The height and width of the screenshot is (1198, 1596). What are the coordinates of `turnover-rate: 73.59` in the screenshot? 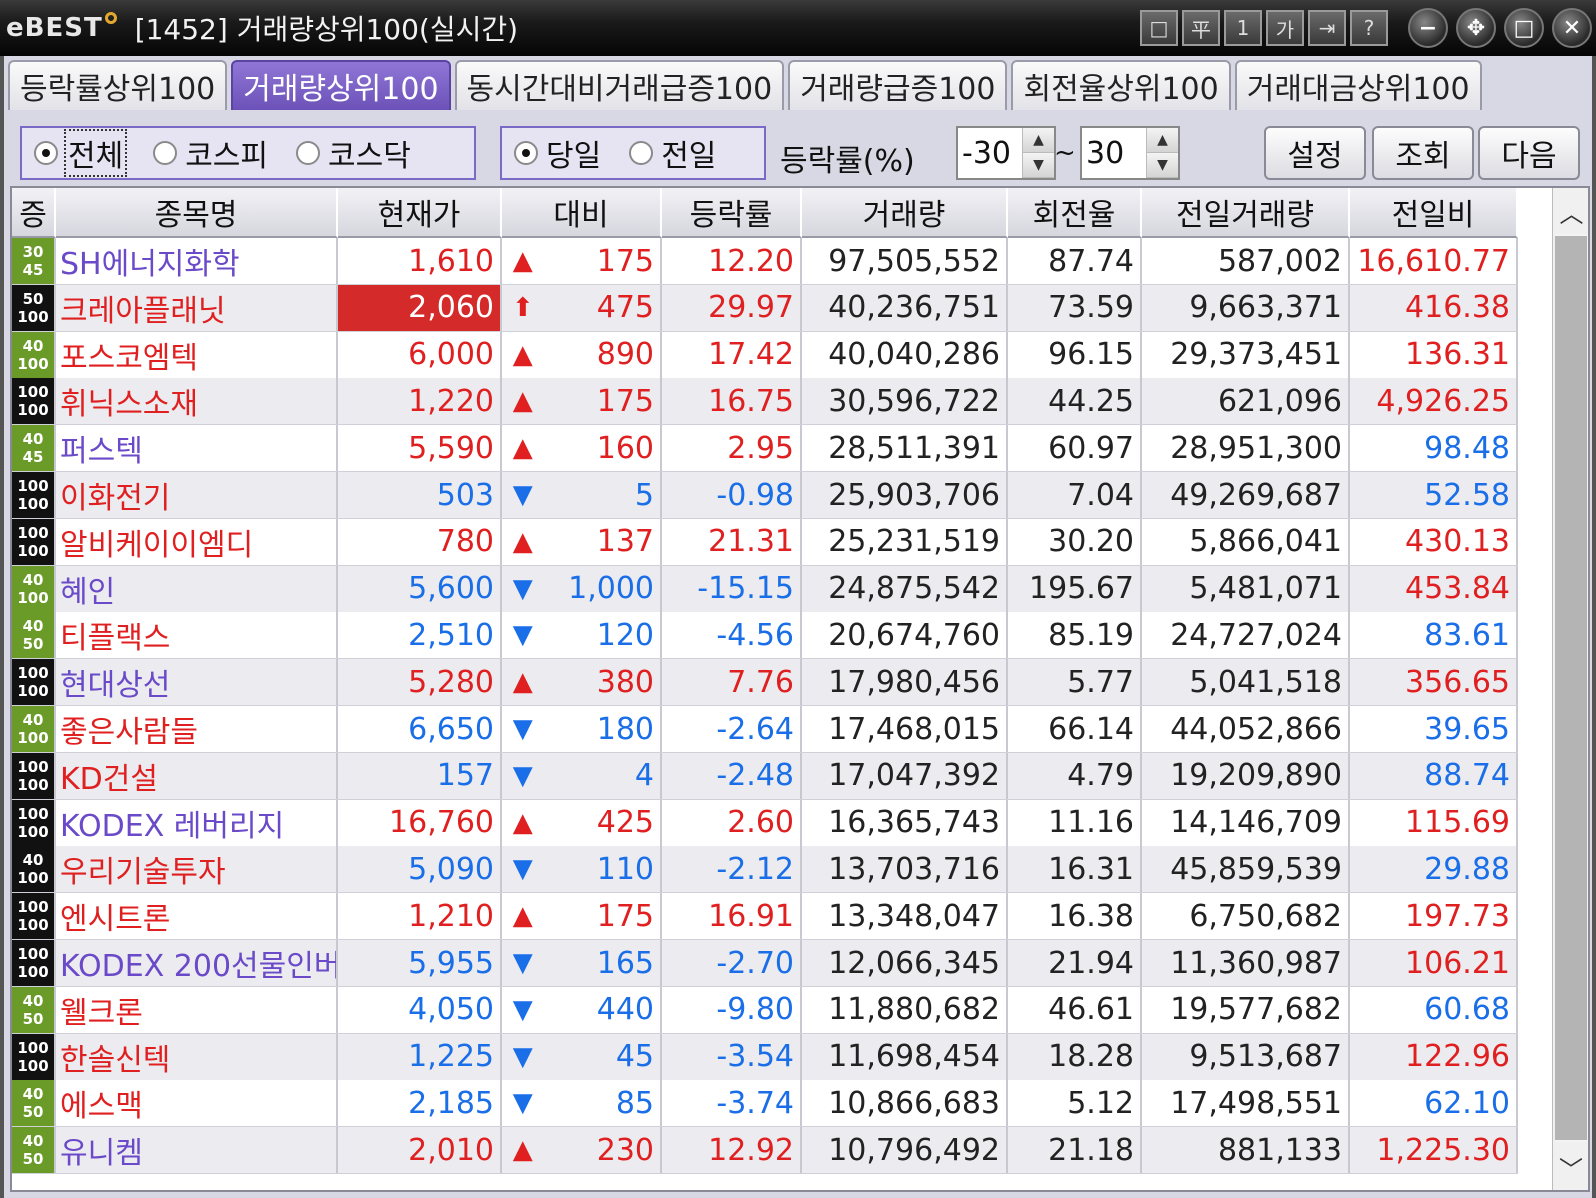 It's located at (1075, 307).